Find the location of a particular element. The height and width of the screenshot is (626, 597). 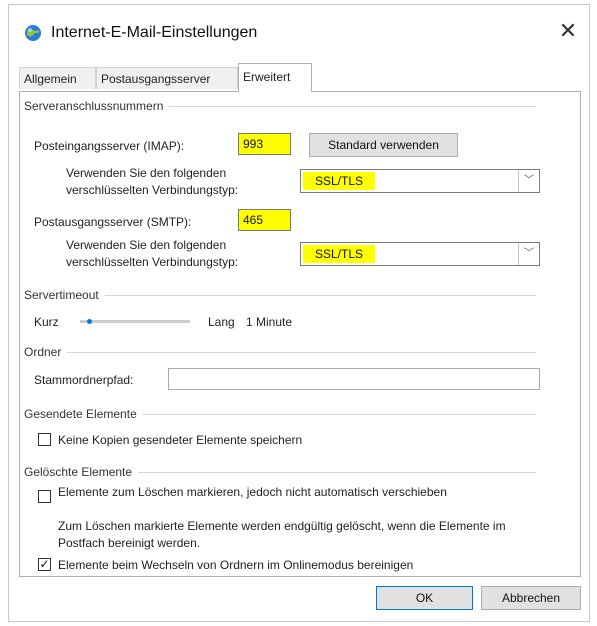

ok-button: OK is located at coordinates (424, 598).